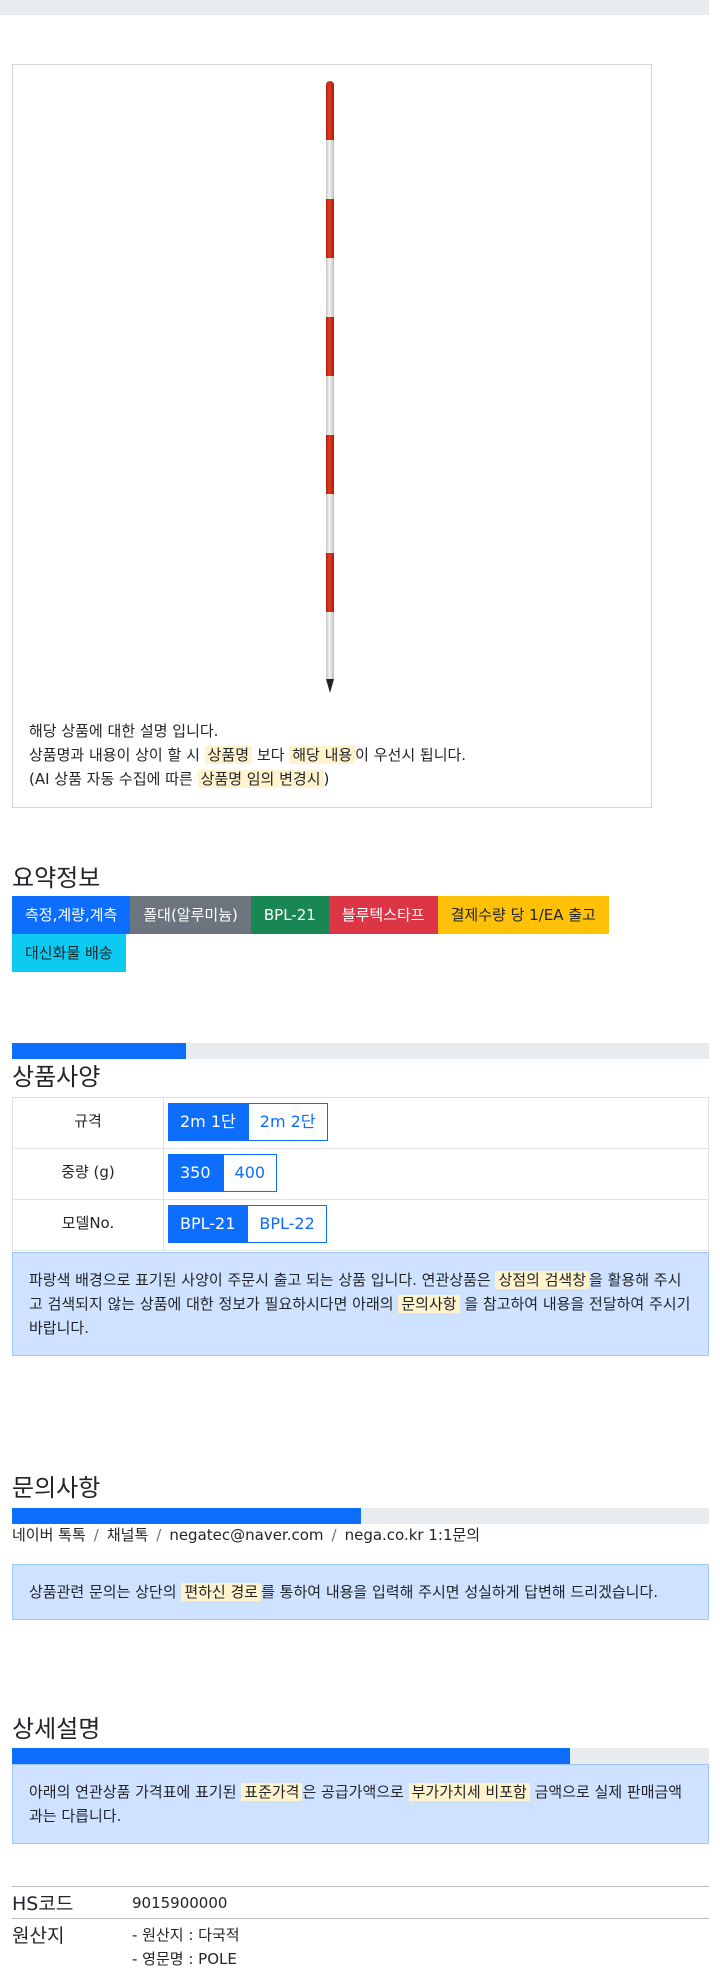 This screenshot has width=720, height=1968. Describe the element at coordinates (180, 1903) in the screenshot. I see `hs-code-value: 9015900000` at that location.